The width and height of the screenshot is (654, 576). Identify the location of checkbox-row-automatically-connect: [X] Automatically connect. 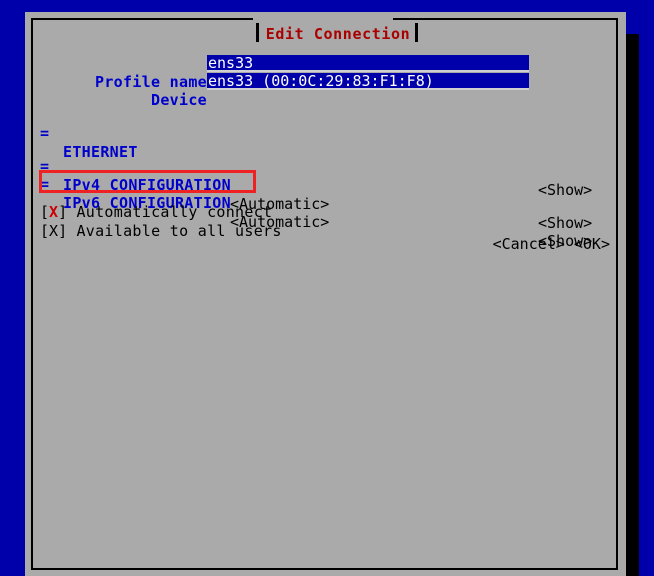
(325, 202).